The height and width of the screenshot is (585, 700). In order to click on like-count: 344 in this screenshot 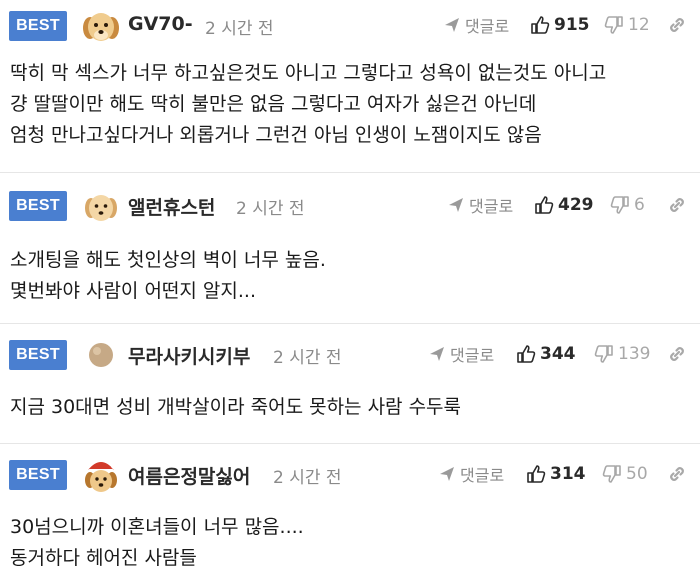, I will do `click(558, 354)`.